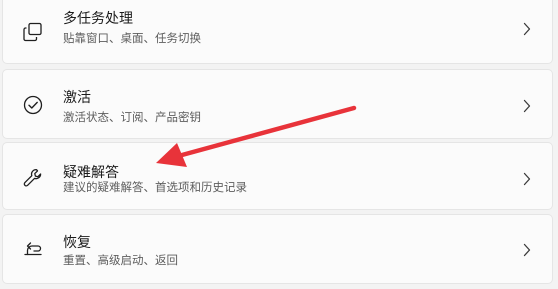 This screenshot has height=289, width=558. What do you see at coordinates (77, 243) in the screenshot?
I see `setting-item-title: 恢复` at bounding box center [77, 243].